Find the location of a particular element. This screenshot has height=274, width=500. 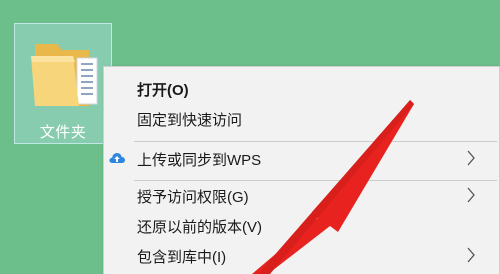

menu-item-label: 包含到库中(I) is located at coordinates (182, 257).